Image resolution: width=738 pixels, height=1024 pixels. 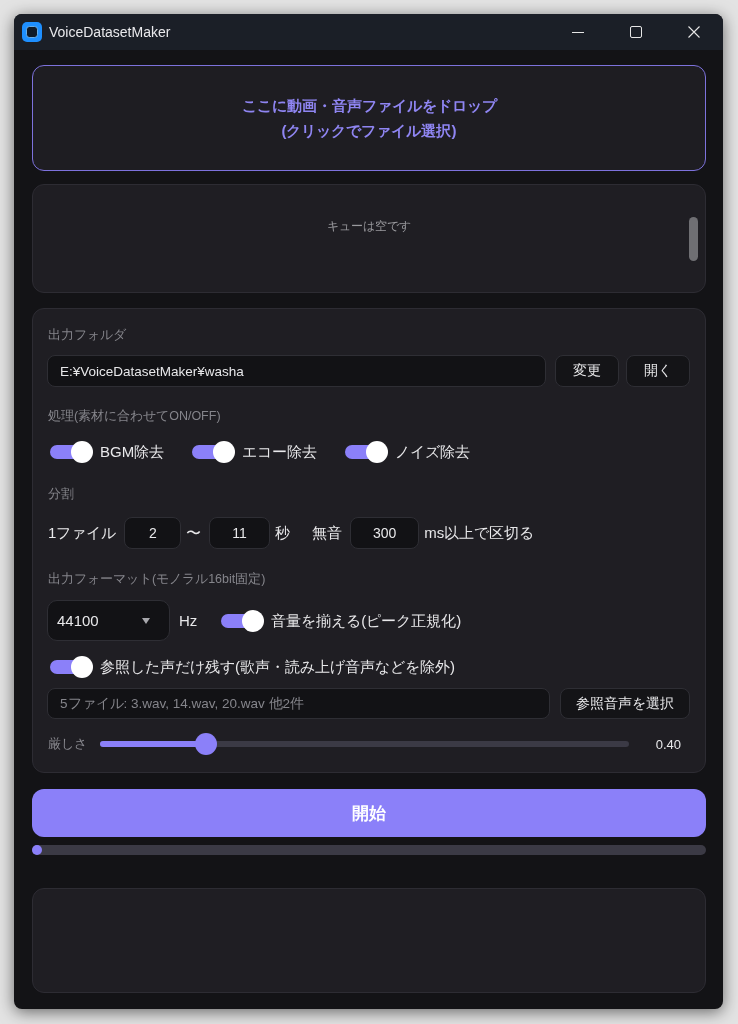 I want to click on open-folder-button: 開く, so click(x=658, y=371).